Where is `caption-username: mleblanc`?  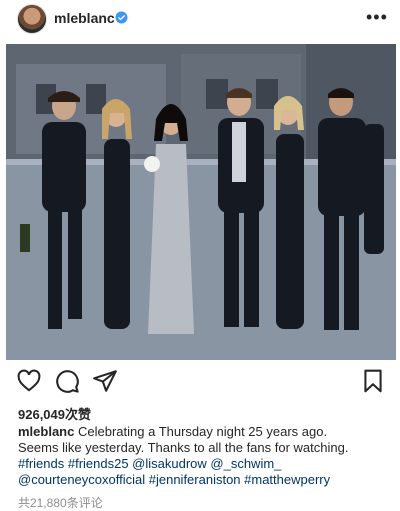
caption-username: mleblanc is located at coordinates (46, 431).